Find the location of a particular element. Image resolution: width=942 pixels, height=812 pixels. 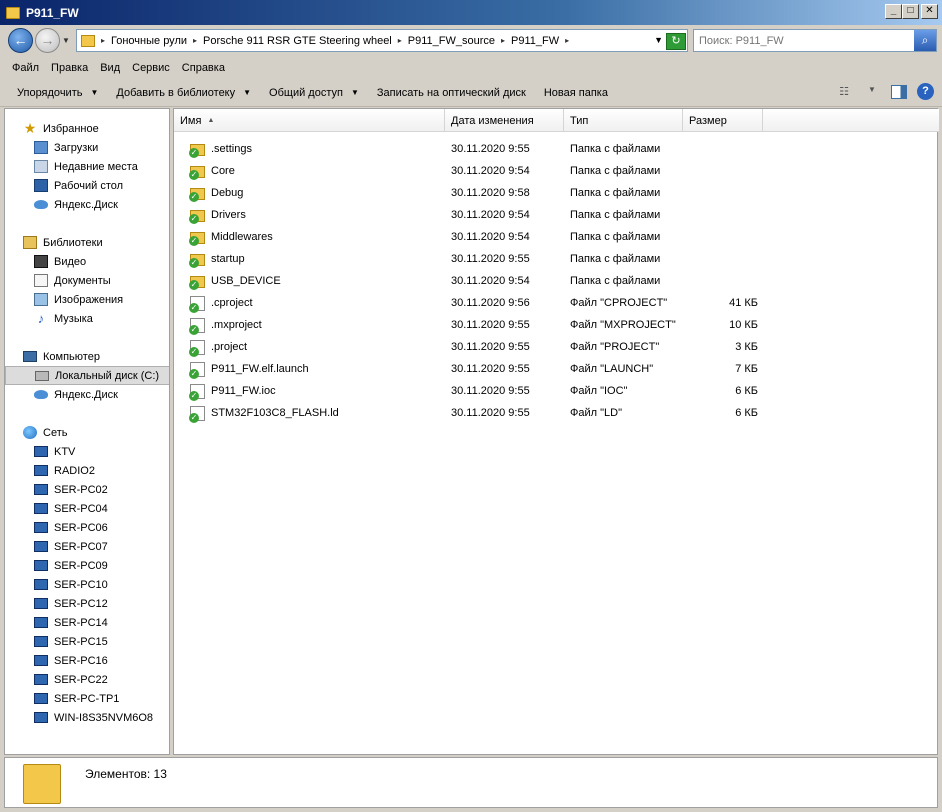

breadcrumb-item: Porsche 911 RSR GTE Steering wheel is located at coordinates (297, 41).